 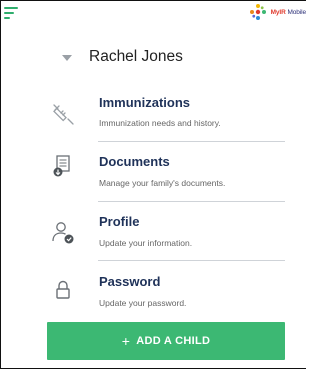 I want to click on menu-item-profile: Profile Update your information., so click(x=168, y=241).